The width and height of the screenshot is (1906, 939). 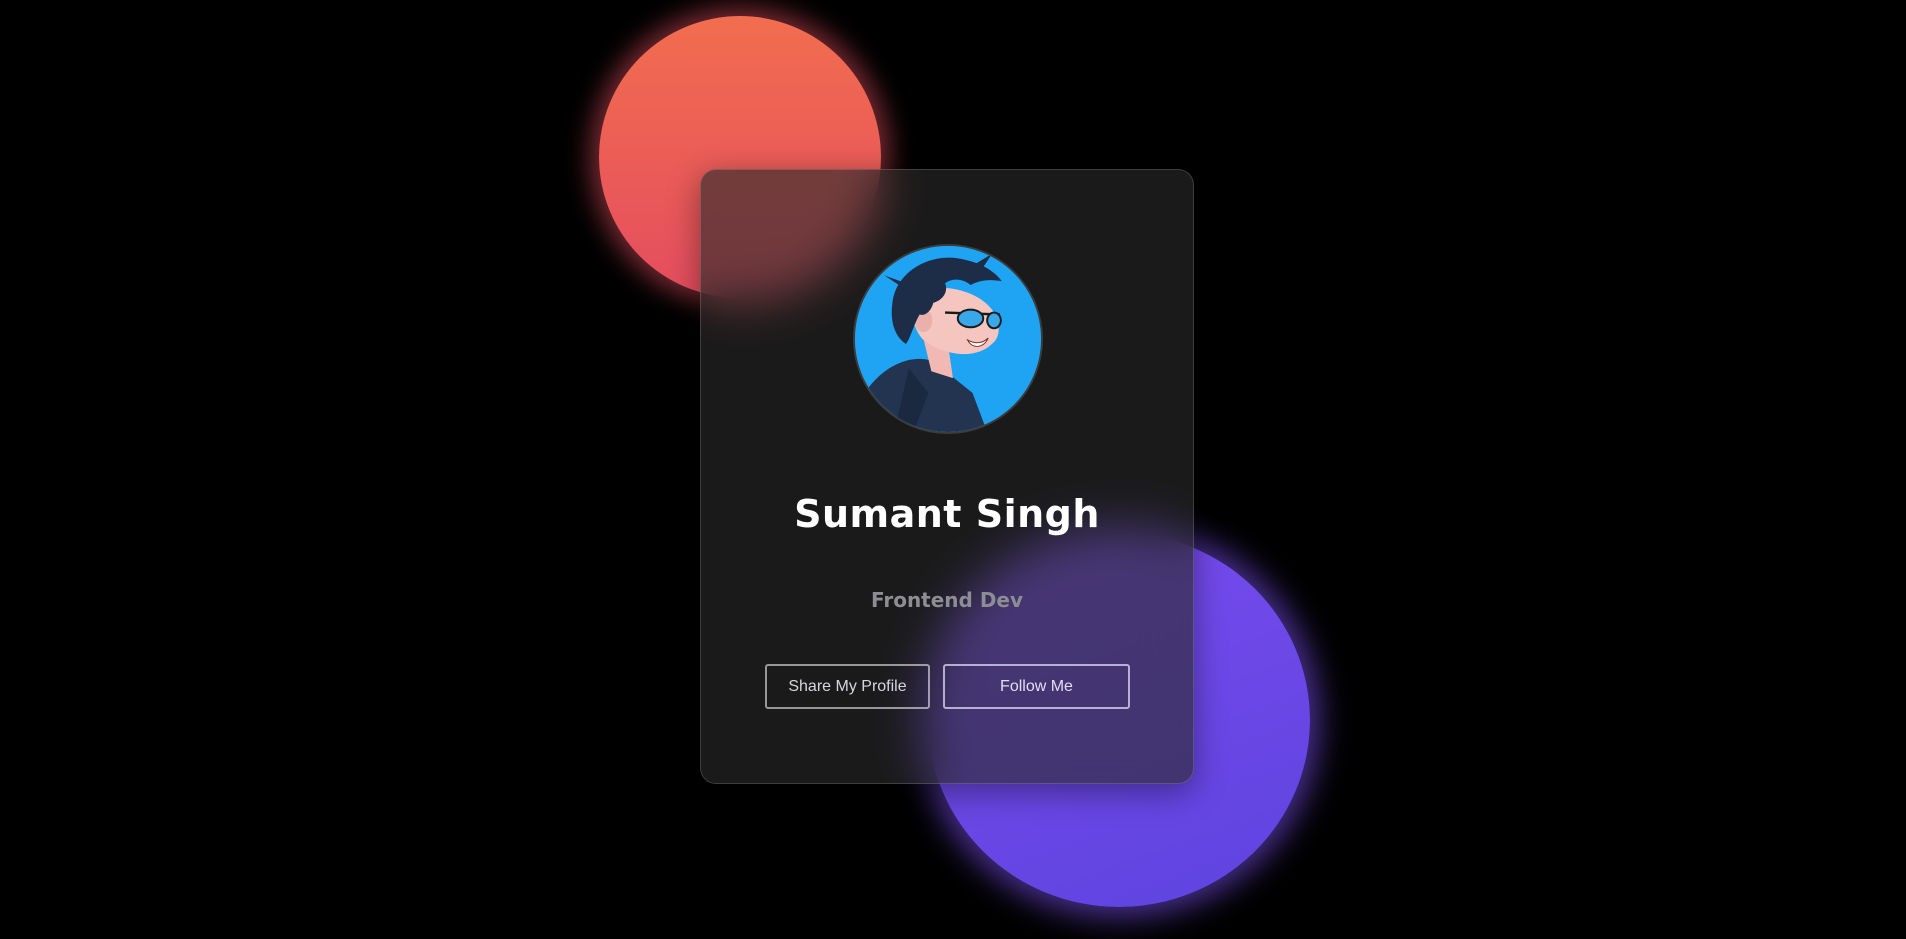 What do you see at coordinates (947, 600) in the screenshot?
I see `profile-role: Frontend Dev` at bounding box center [947, 600].